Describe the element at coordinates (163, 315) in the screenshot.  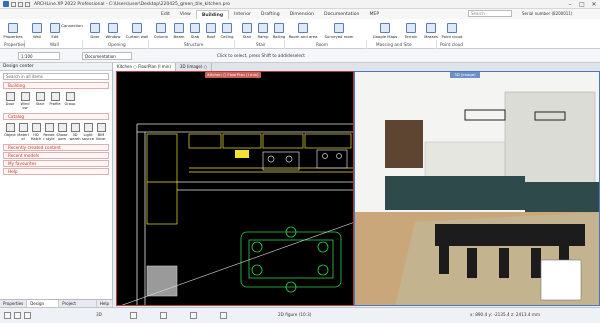
I see `ortho-icon` at that location.